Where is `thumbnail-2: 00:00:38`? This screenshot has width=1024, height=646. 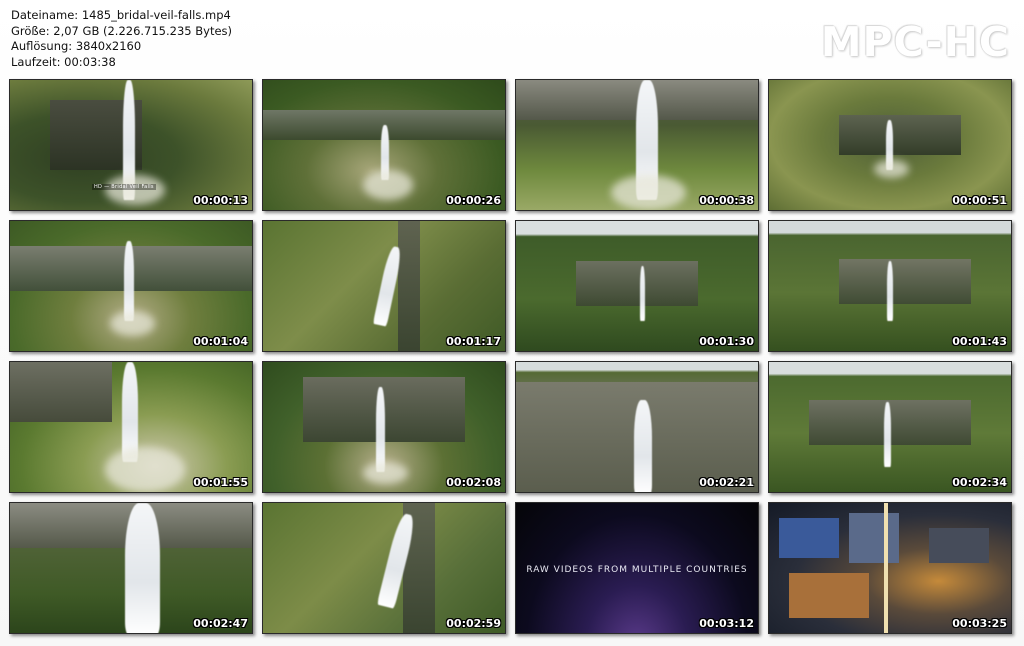
thumbnail-2: 00:00:38 is located at coordinates (637, 145).